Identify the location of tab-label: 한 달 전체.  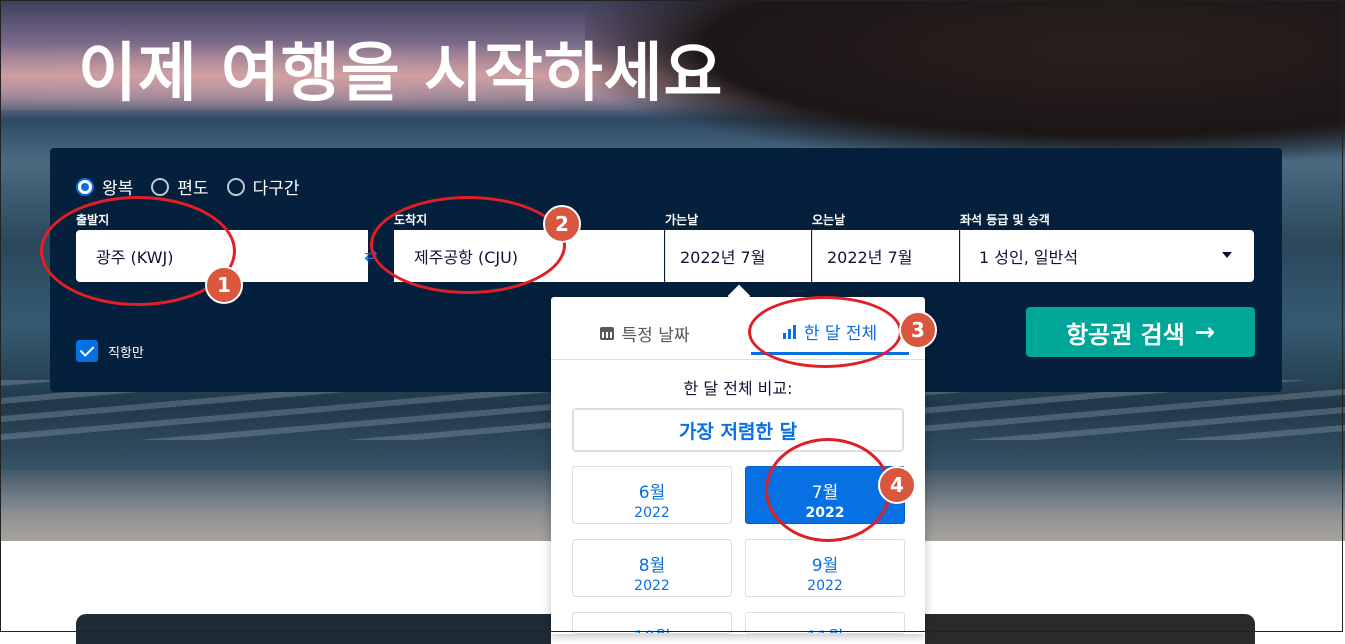
(840, 334).